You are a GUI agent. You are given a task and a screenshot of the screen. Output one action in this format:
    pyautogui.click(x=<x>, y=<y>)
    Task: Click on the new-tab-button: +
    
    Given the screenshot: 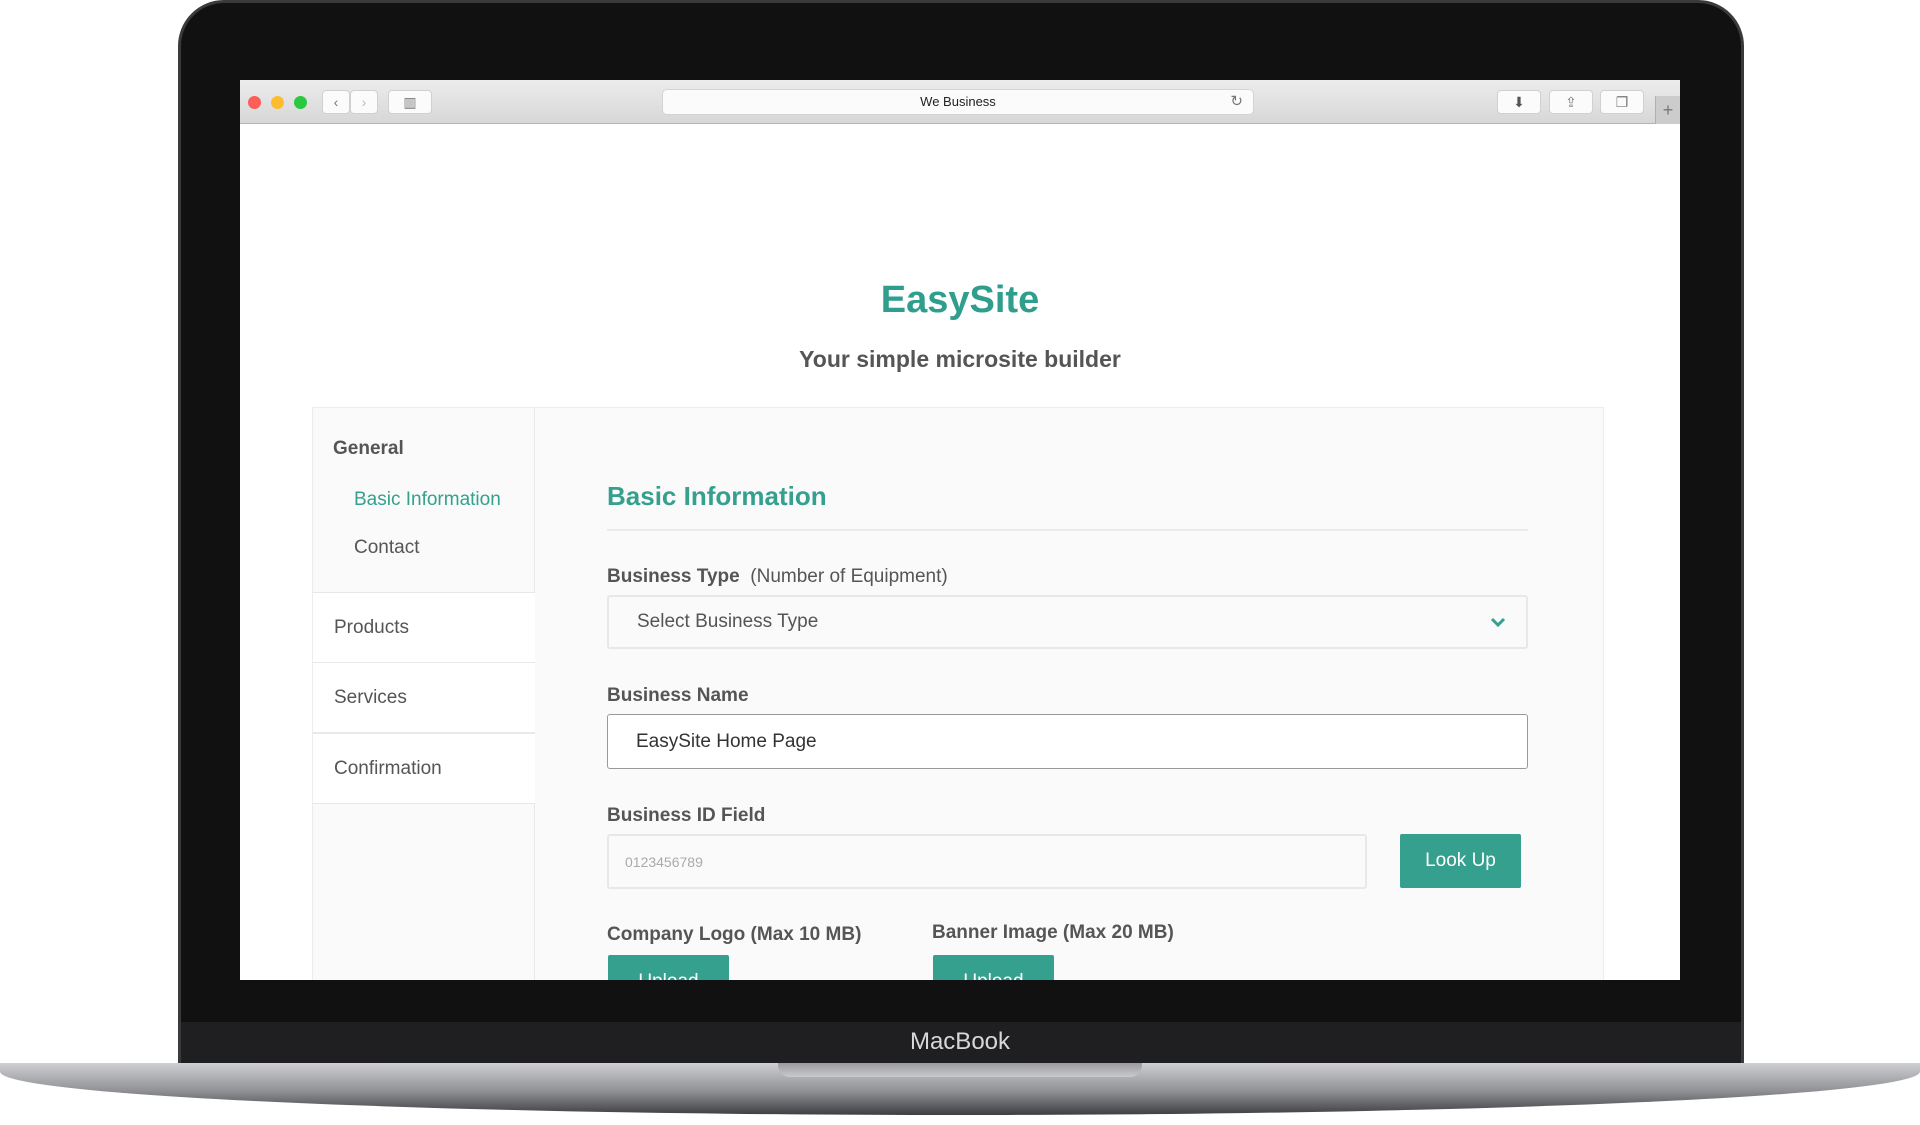 What is the action you would take?
    pyautogui.click(x=1667, y=110)
    